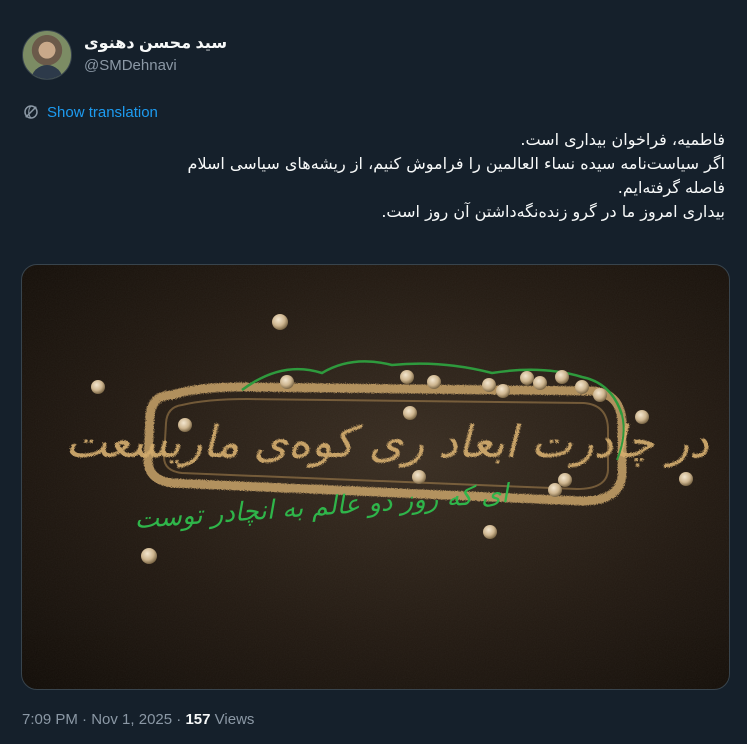 The height and width of the screenshot is (744, 747). I want to click on avatar-shoulders, so click(47, 72).